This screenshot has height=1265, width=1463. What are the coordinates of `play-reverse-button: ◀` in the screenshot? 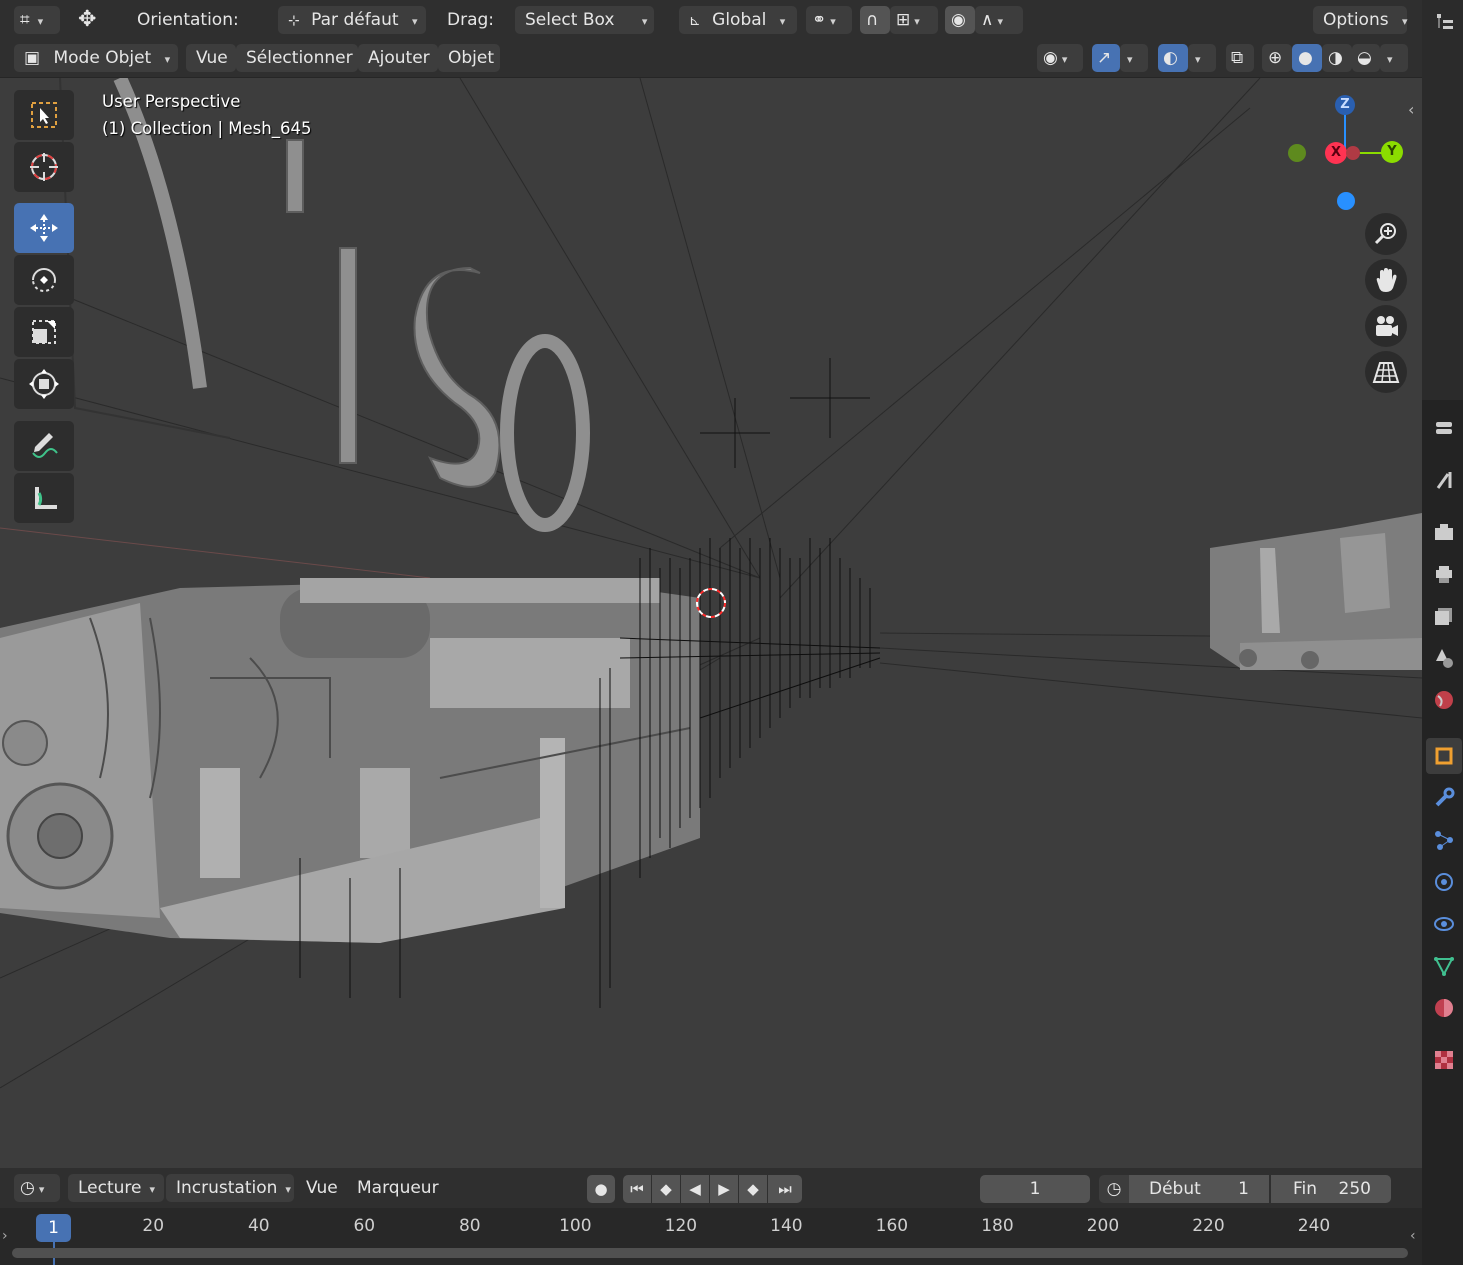 It's located at (695, 1189).